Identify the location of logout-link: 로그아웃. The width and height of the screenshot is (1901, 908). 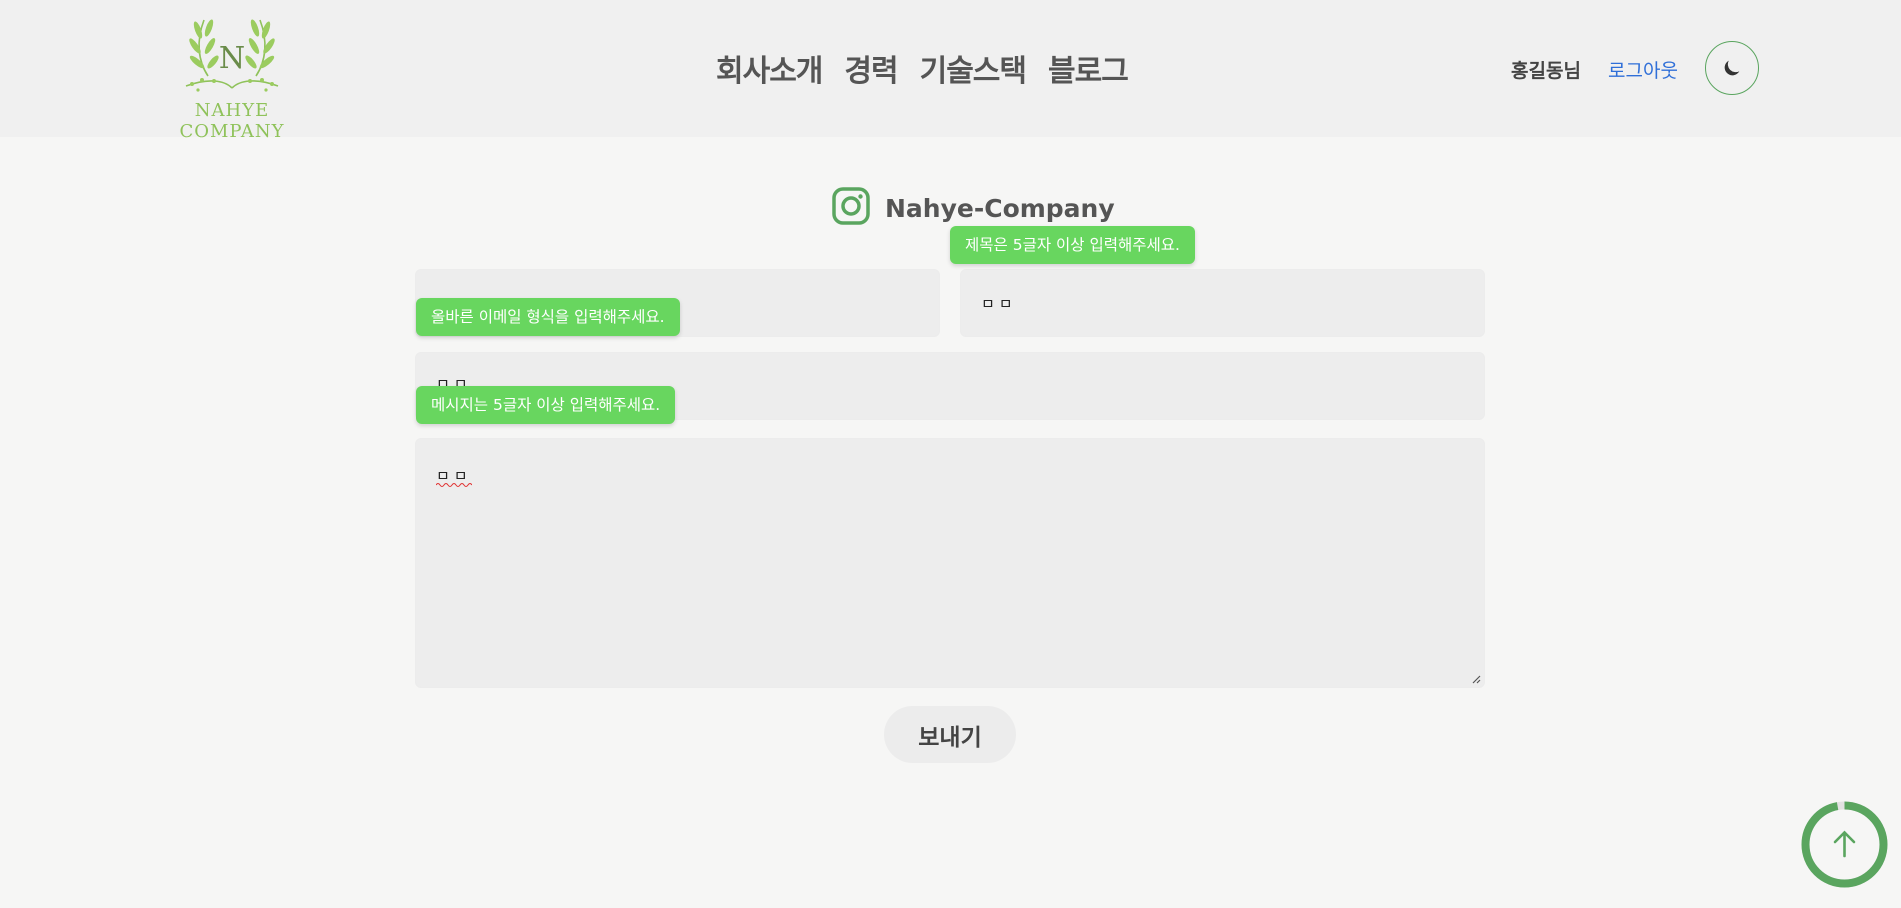
(1643, 69).